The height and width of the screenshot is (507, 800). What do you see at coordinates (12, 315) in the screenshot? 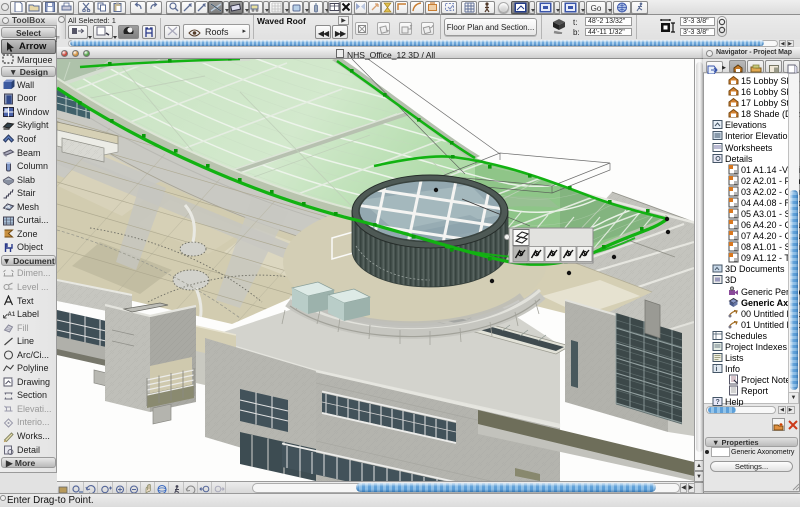
I see `svg-text: A1` at bounding box center [12, 315].